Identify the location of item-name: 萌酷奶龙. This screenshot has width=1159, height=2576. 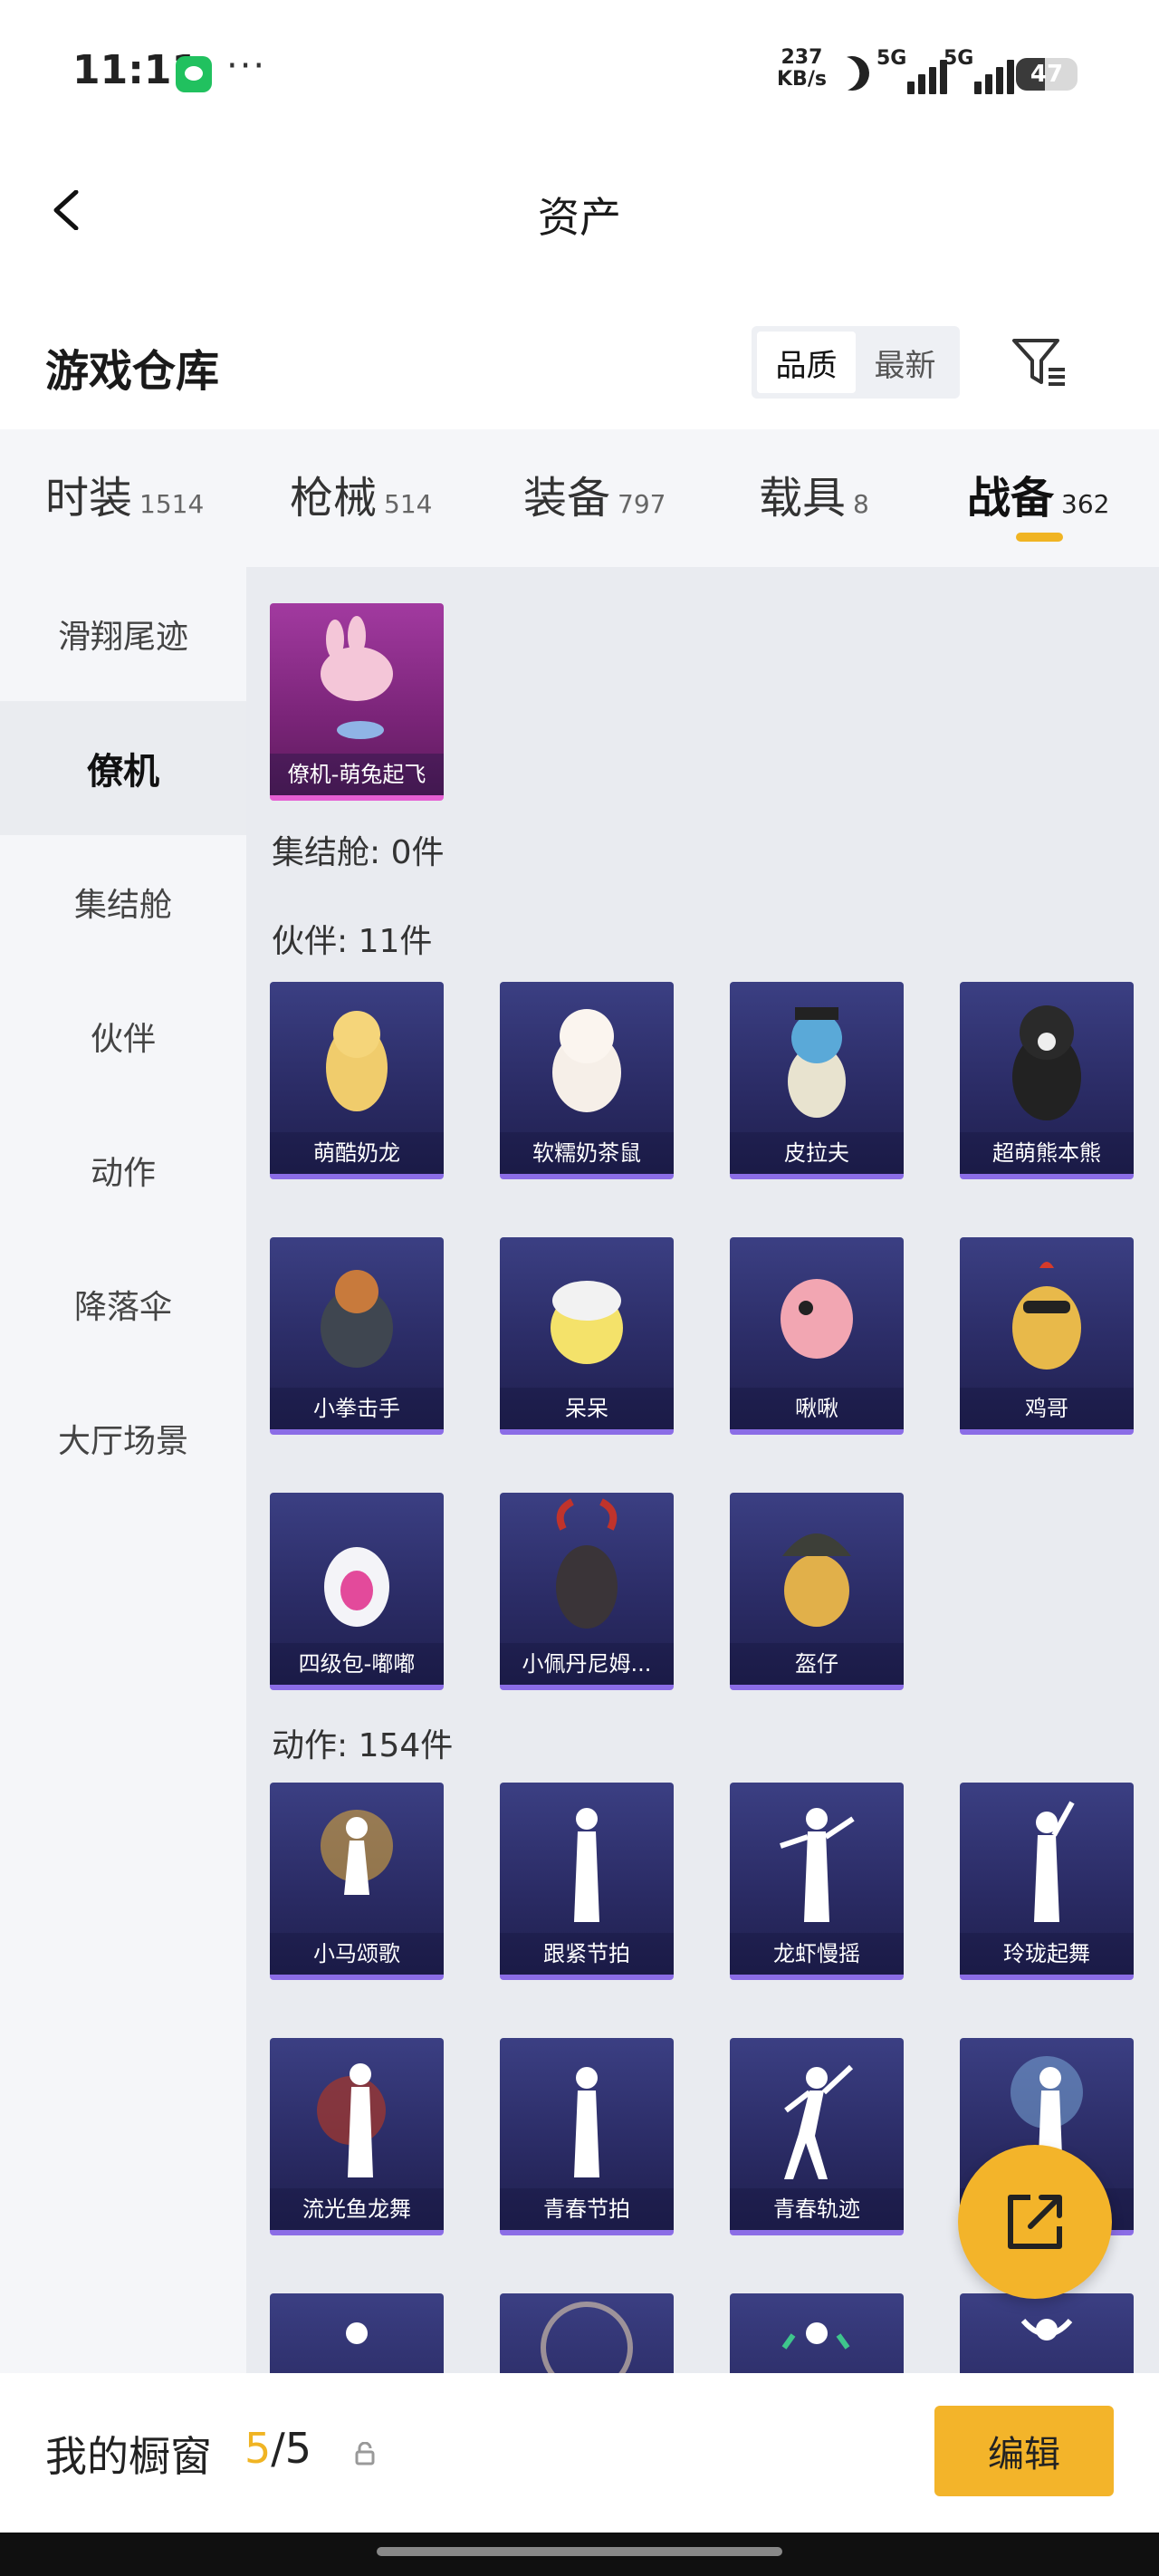
(357, 1153).